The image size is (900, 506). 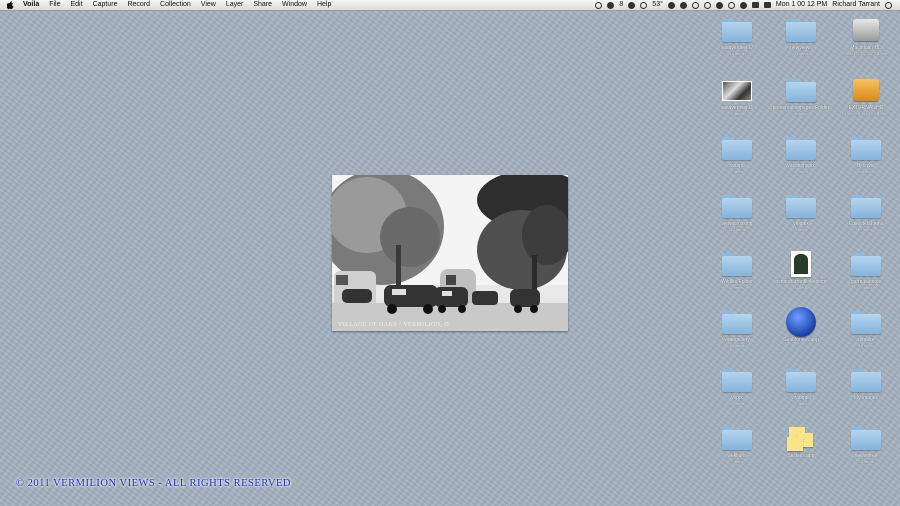 What do you see at coordinates (262, 5) in the screenshot?
I see `menu-share: Share` at bounding box center [262, 5].